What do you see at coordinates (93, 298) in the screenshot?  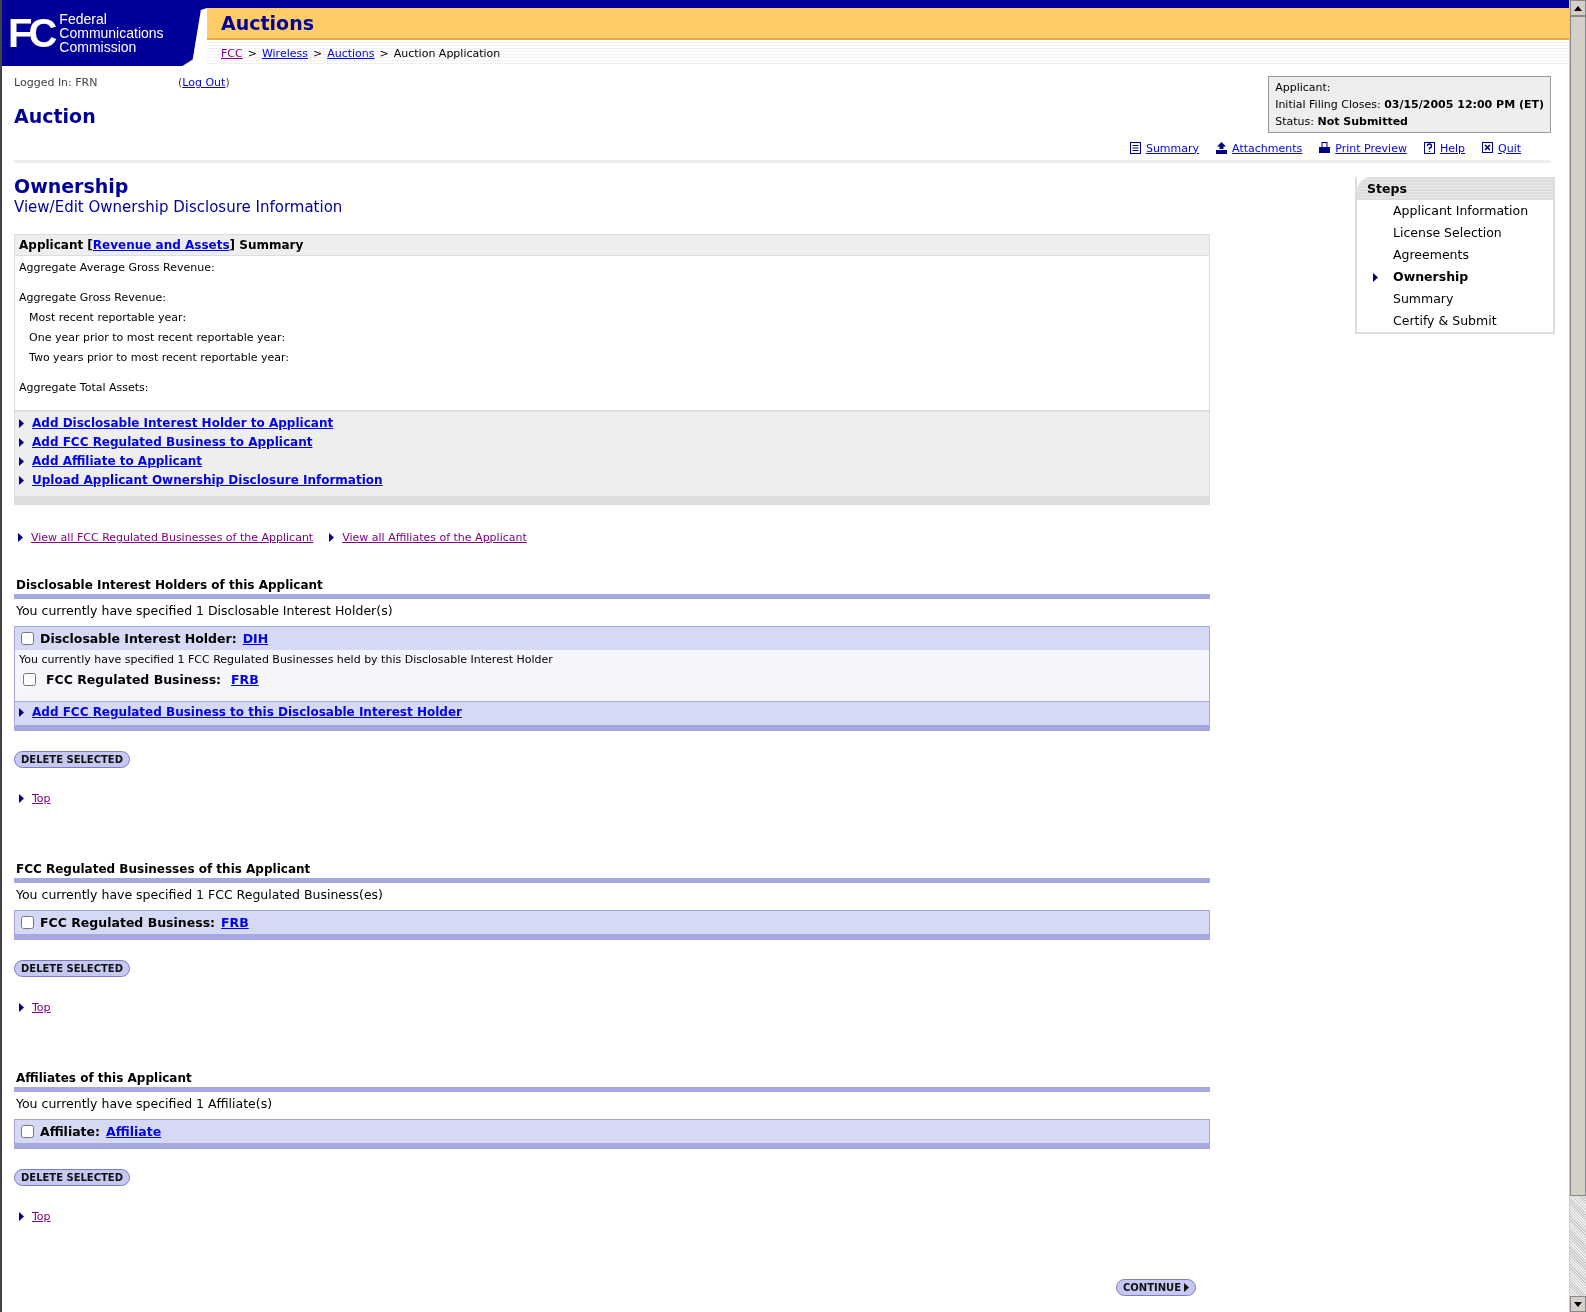 I see `summary-label: Aggregate Gross Revenue:` at bounding box center [93, 298].